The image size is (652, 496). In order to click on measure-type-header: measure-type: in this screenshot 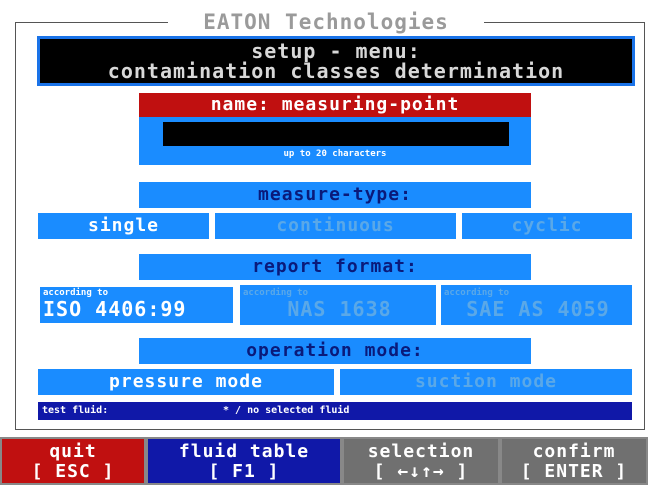, I will do `click(335, 195)`.